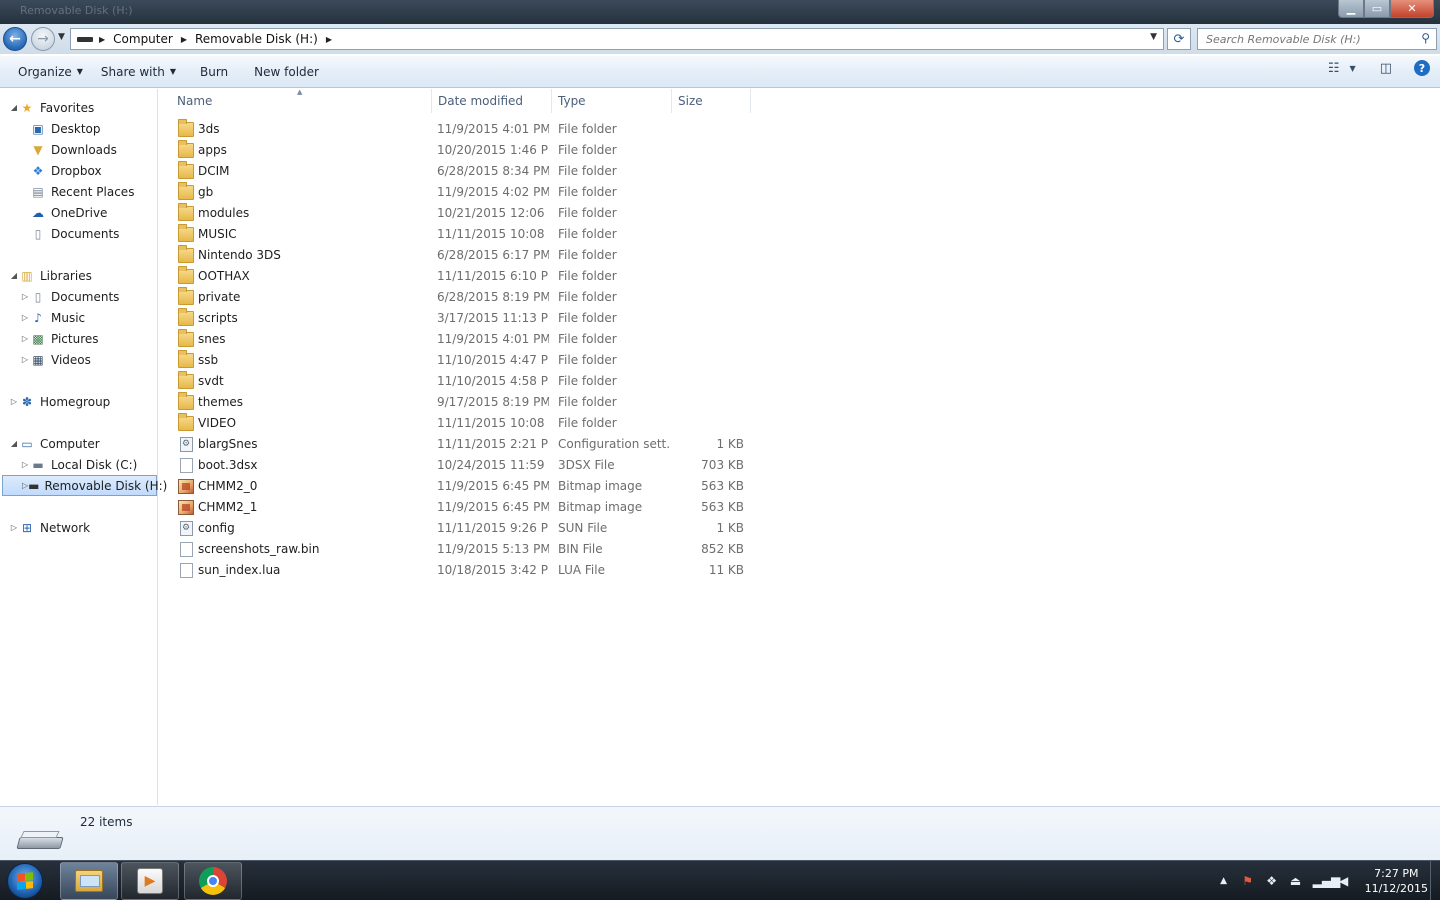 The height and width of the screenshot is (900, 1440). I want to click on file-row: themes 9/17/2015 8:19 PM File folder, so click(462, 402).